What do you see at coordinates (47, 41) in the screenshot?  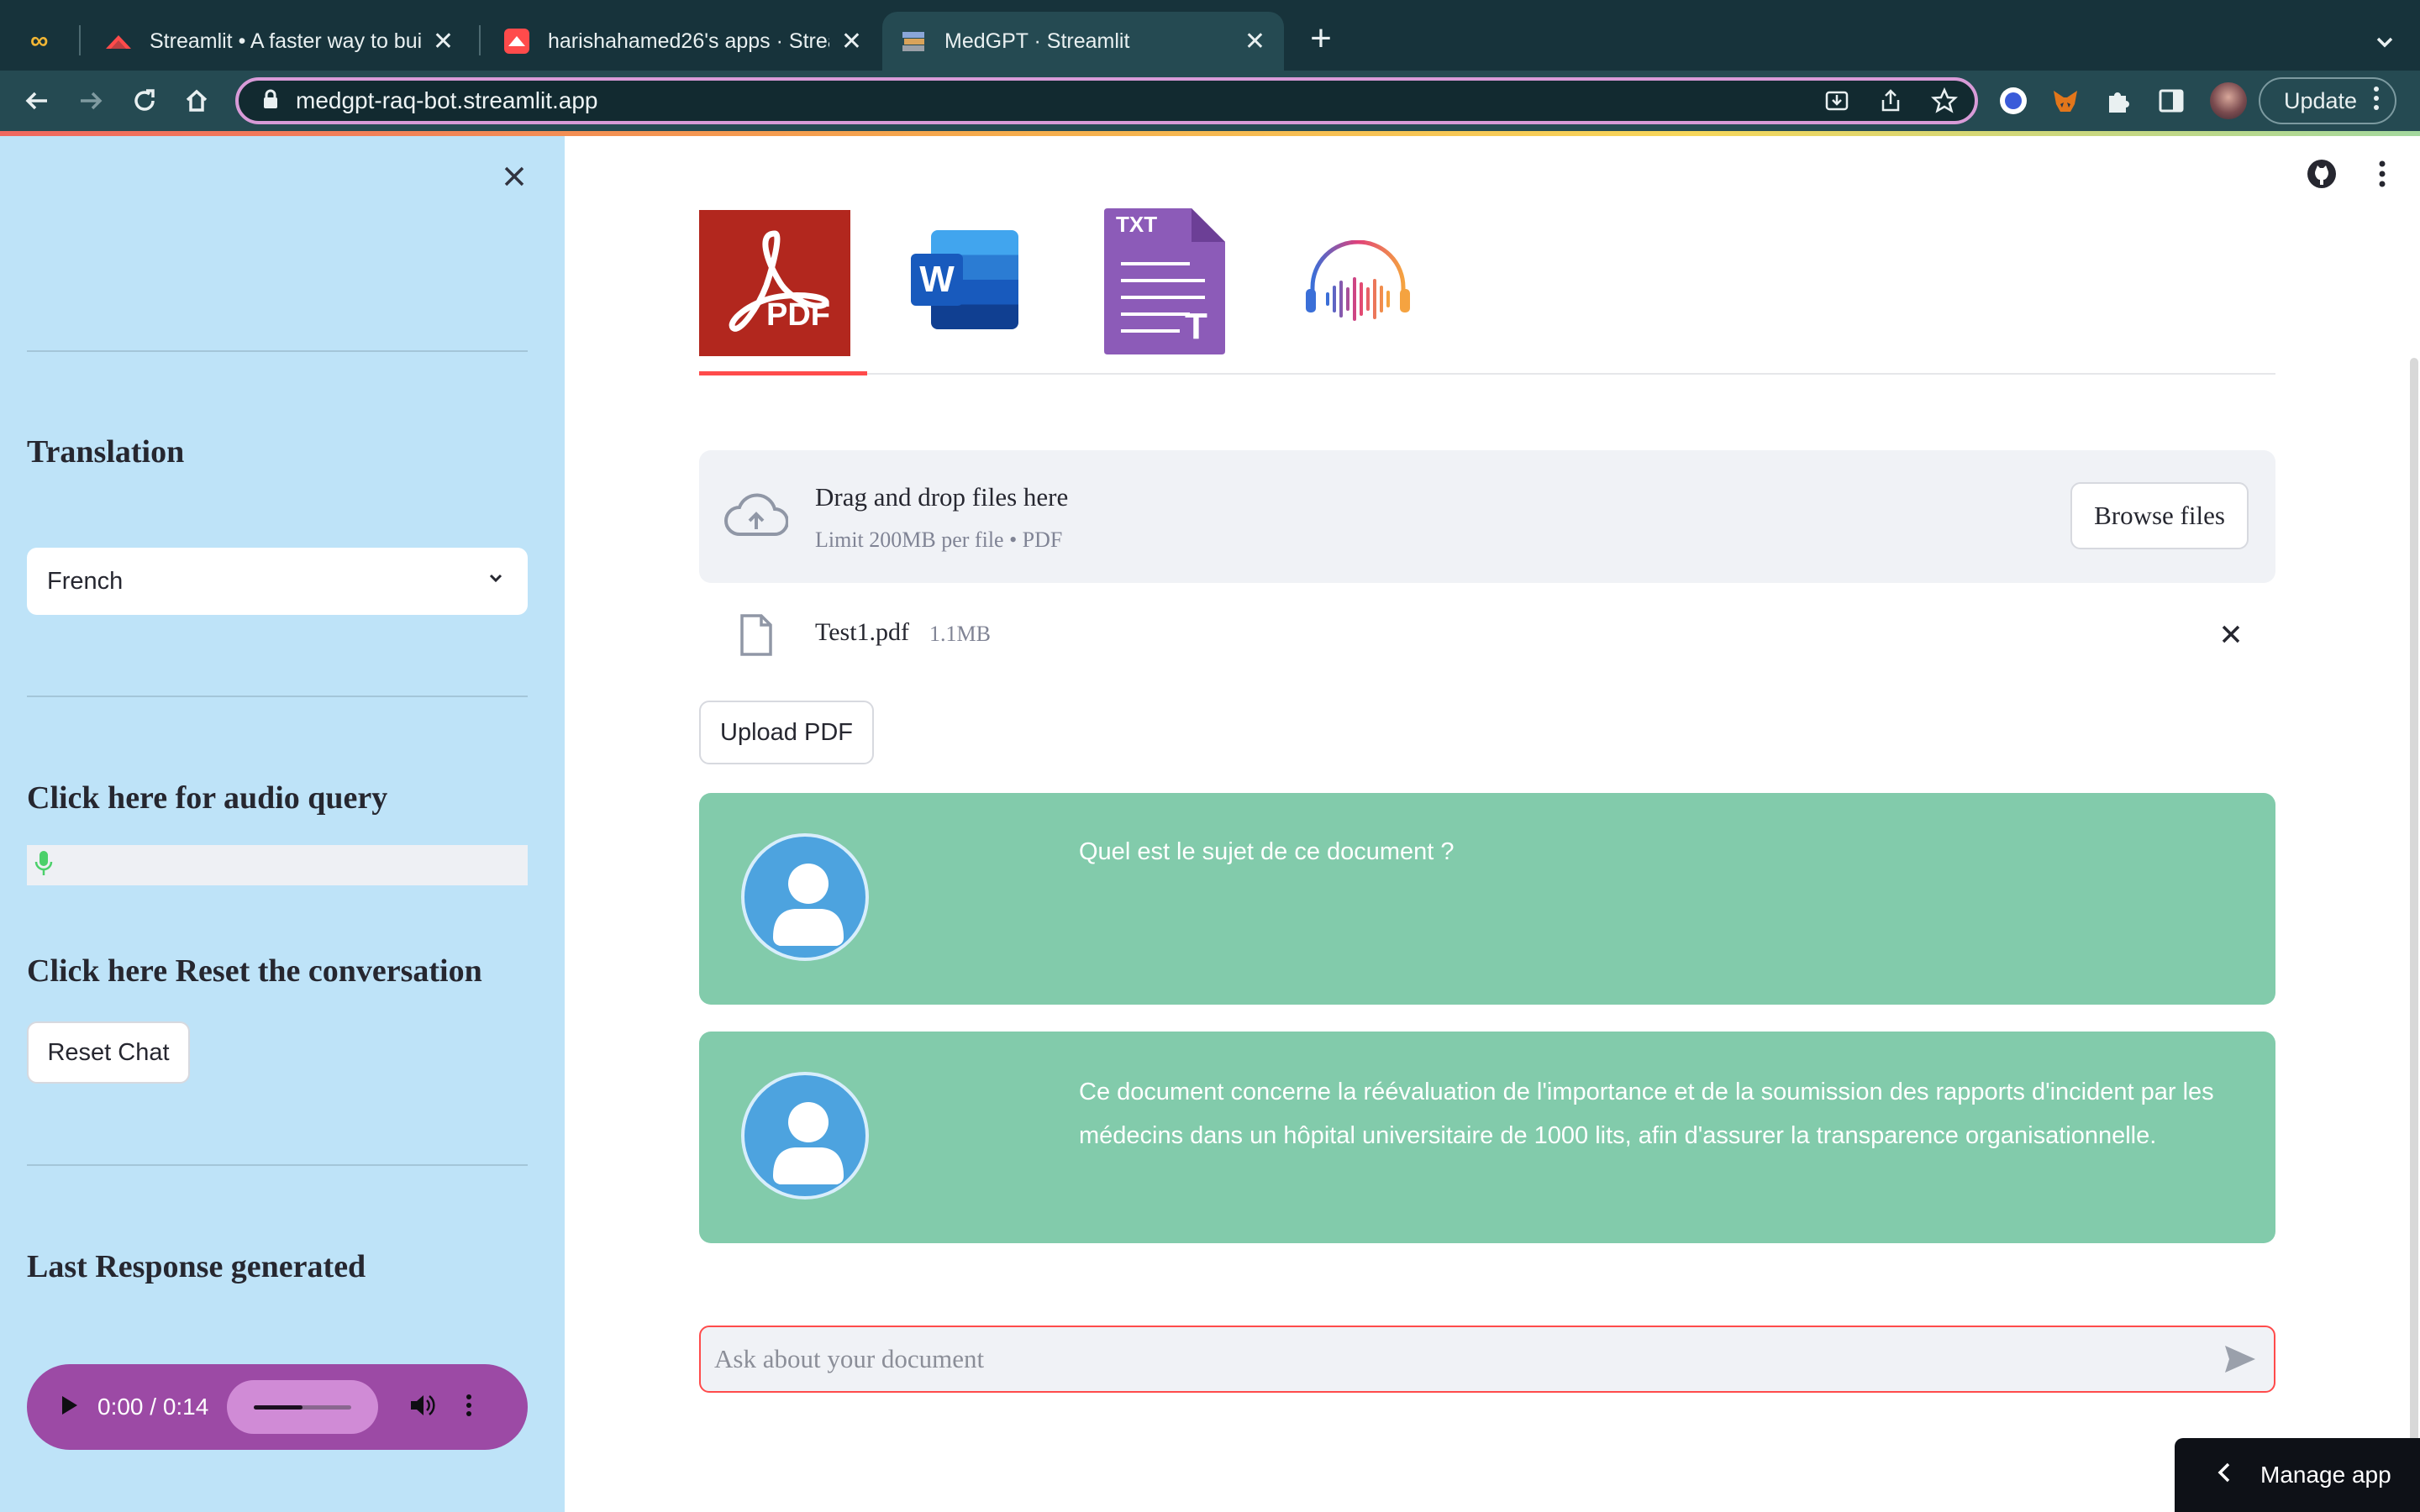 I see `extension-icon: ∞` at bounding box center [47, 41].